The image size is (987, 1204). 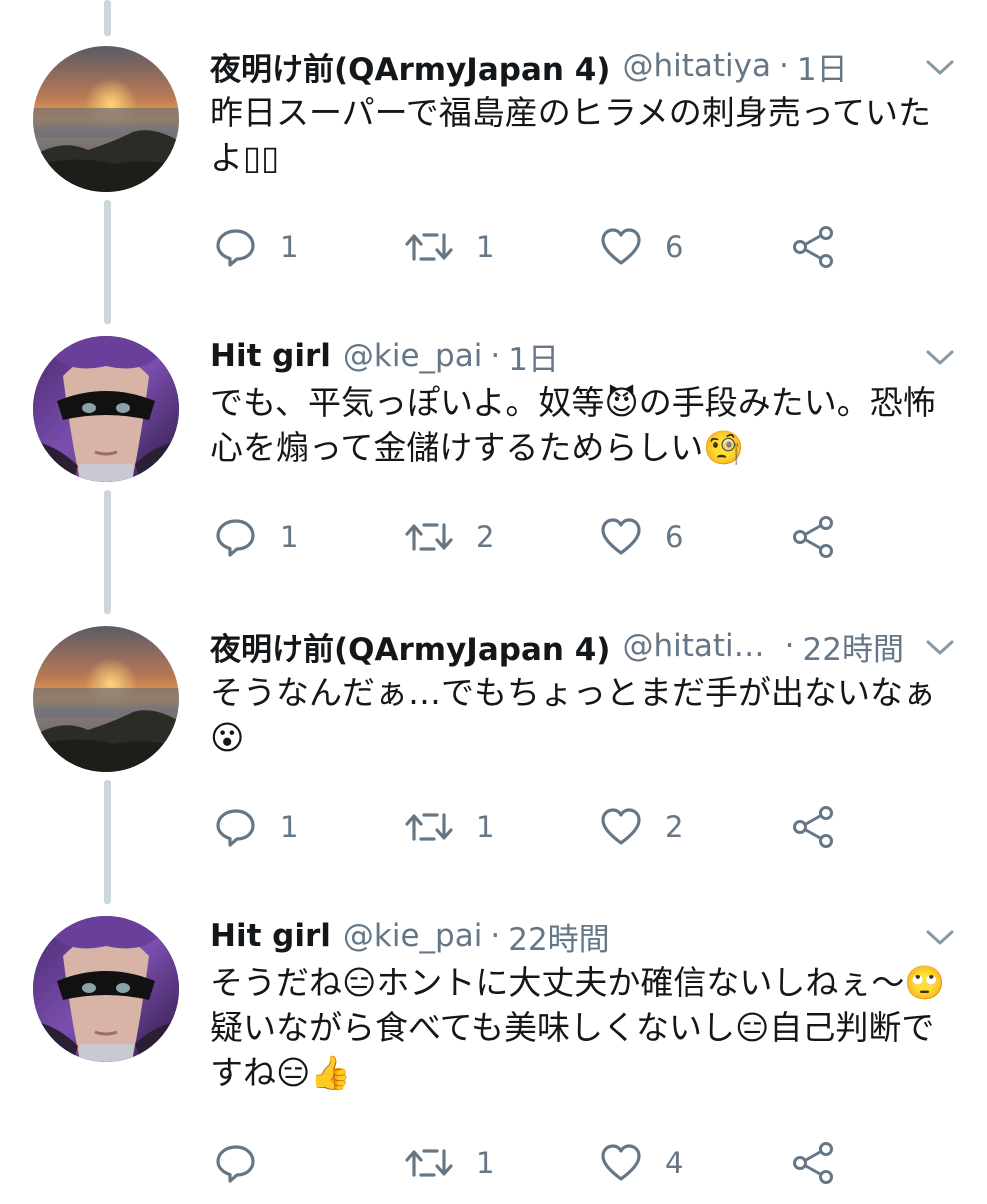 I want to click on like-button: 2, so click(x=641, y=827).